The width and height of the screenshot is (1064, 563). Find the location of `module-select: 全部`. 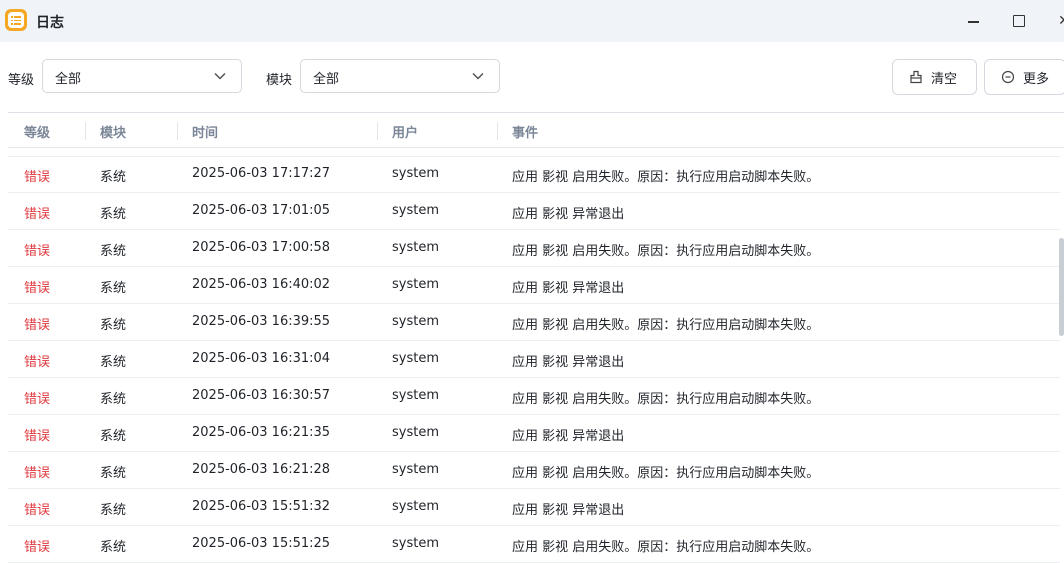

module-select: 全部 is located at coordinates (400, 76).